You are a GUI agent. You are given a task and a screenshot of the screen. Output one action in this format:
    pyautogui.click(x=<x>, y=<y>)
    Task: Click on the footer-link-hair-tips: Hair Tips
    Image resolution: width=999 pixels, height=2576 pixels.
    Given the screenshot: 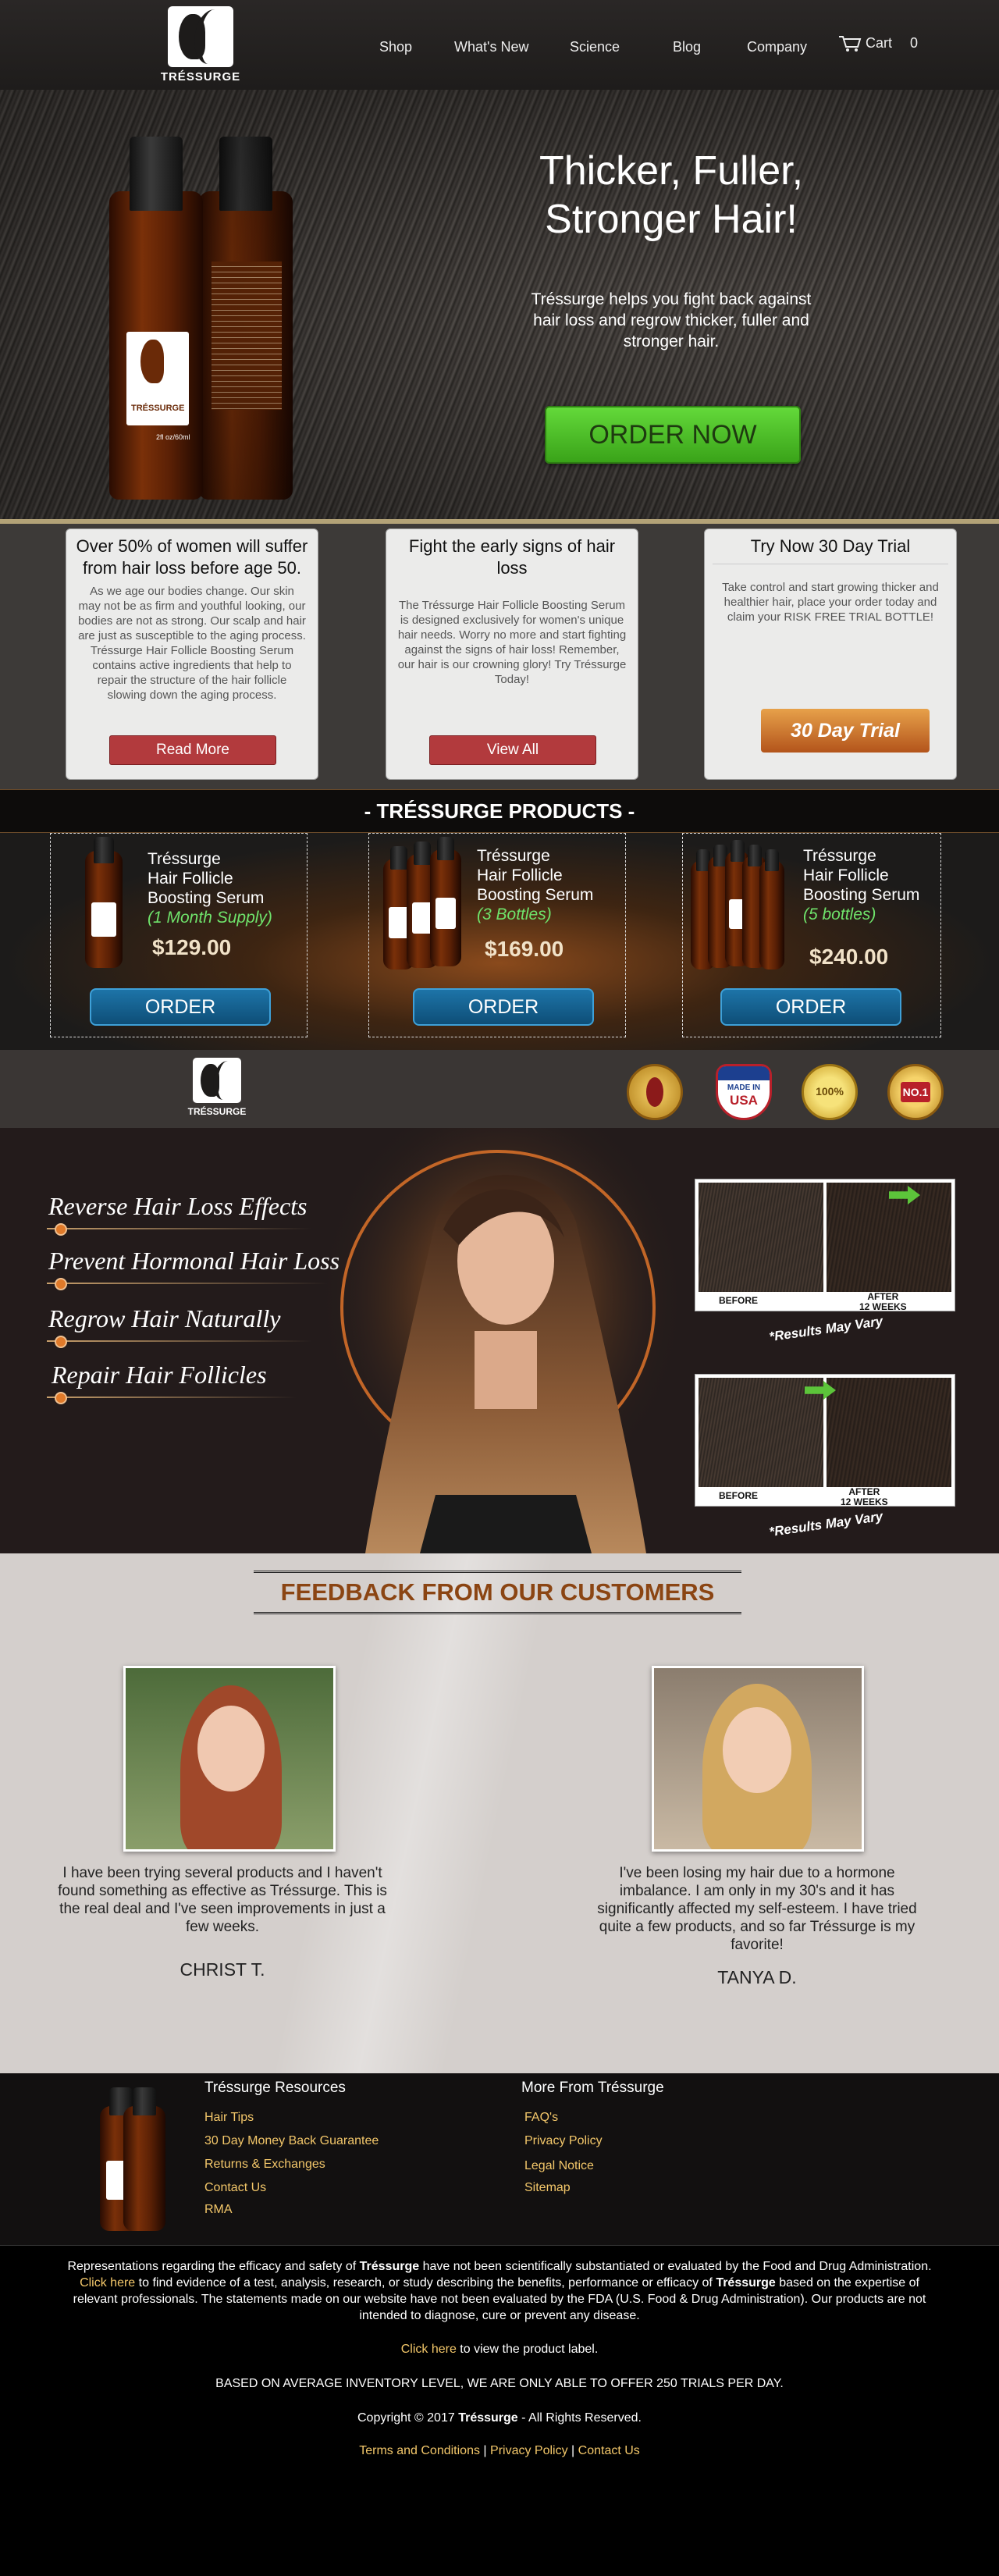 What is the action you would take?
    pyautogui.click(x=229, y=2118)
    